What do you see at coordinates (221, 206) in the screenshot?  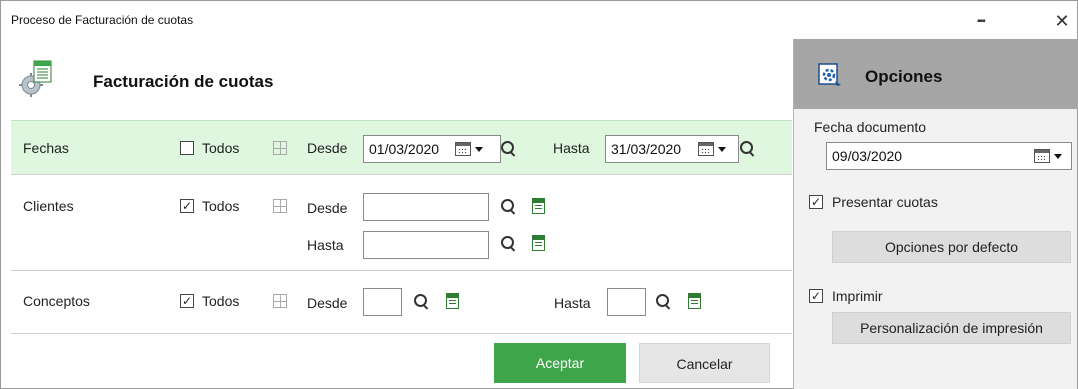 I see `clientes-todos-label: Todos` at bounding box center [221, 206].